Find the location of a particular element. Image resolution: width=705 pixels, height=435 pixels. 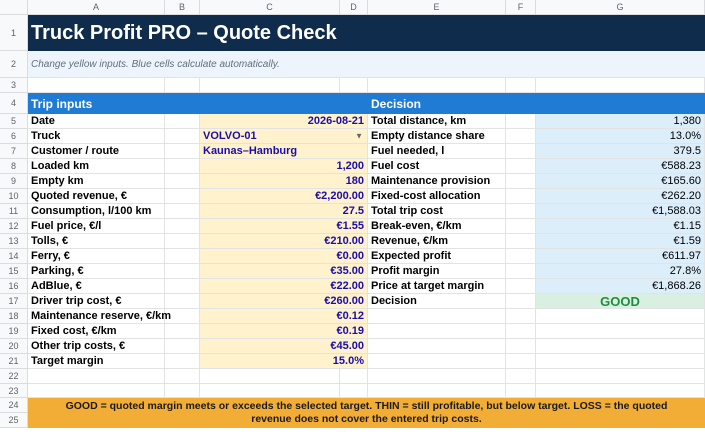

column-header-e: E is located at coordinates (437, 7).